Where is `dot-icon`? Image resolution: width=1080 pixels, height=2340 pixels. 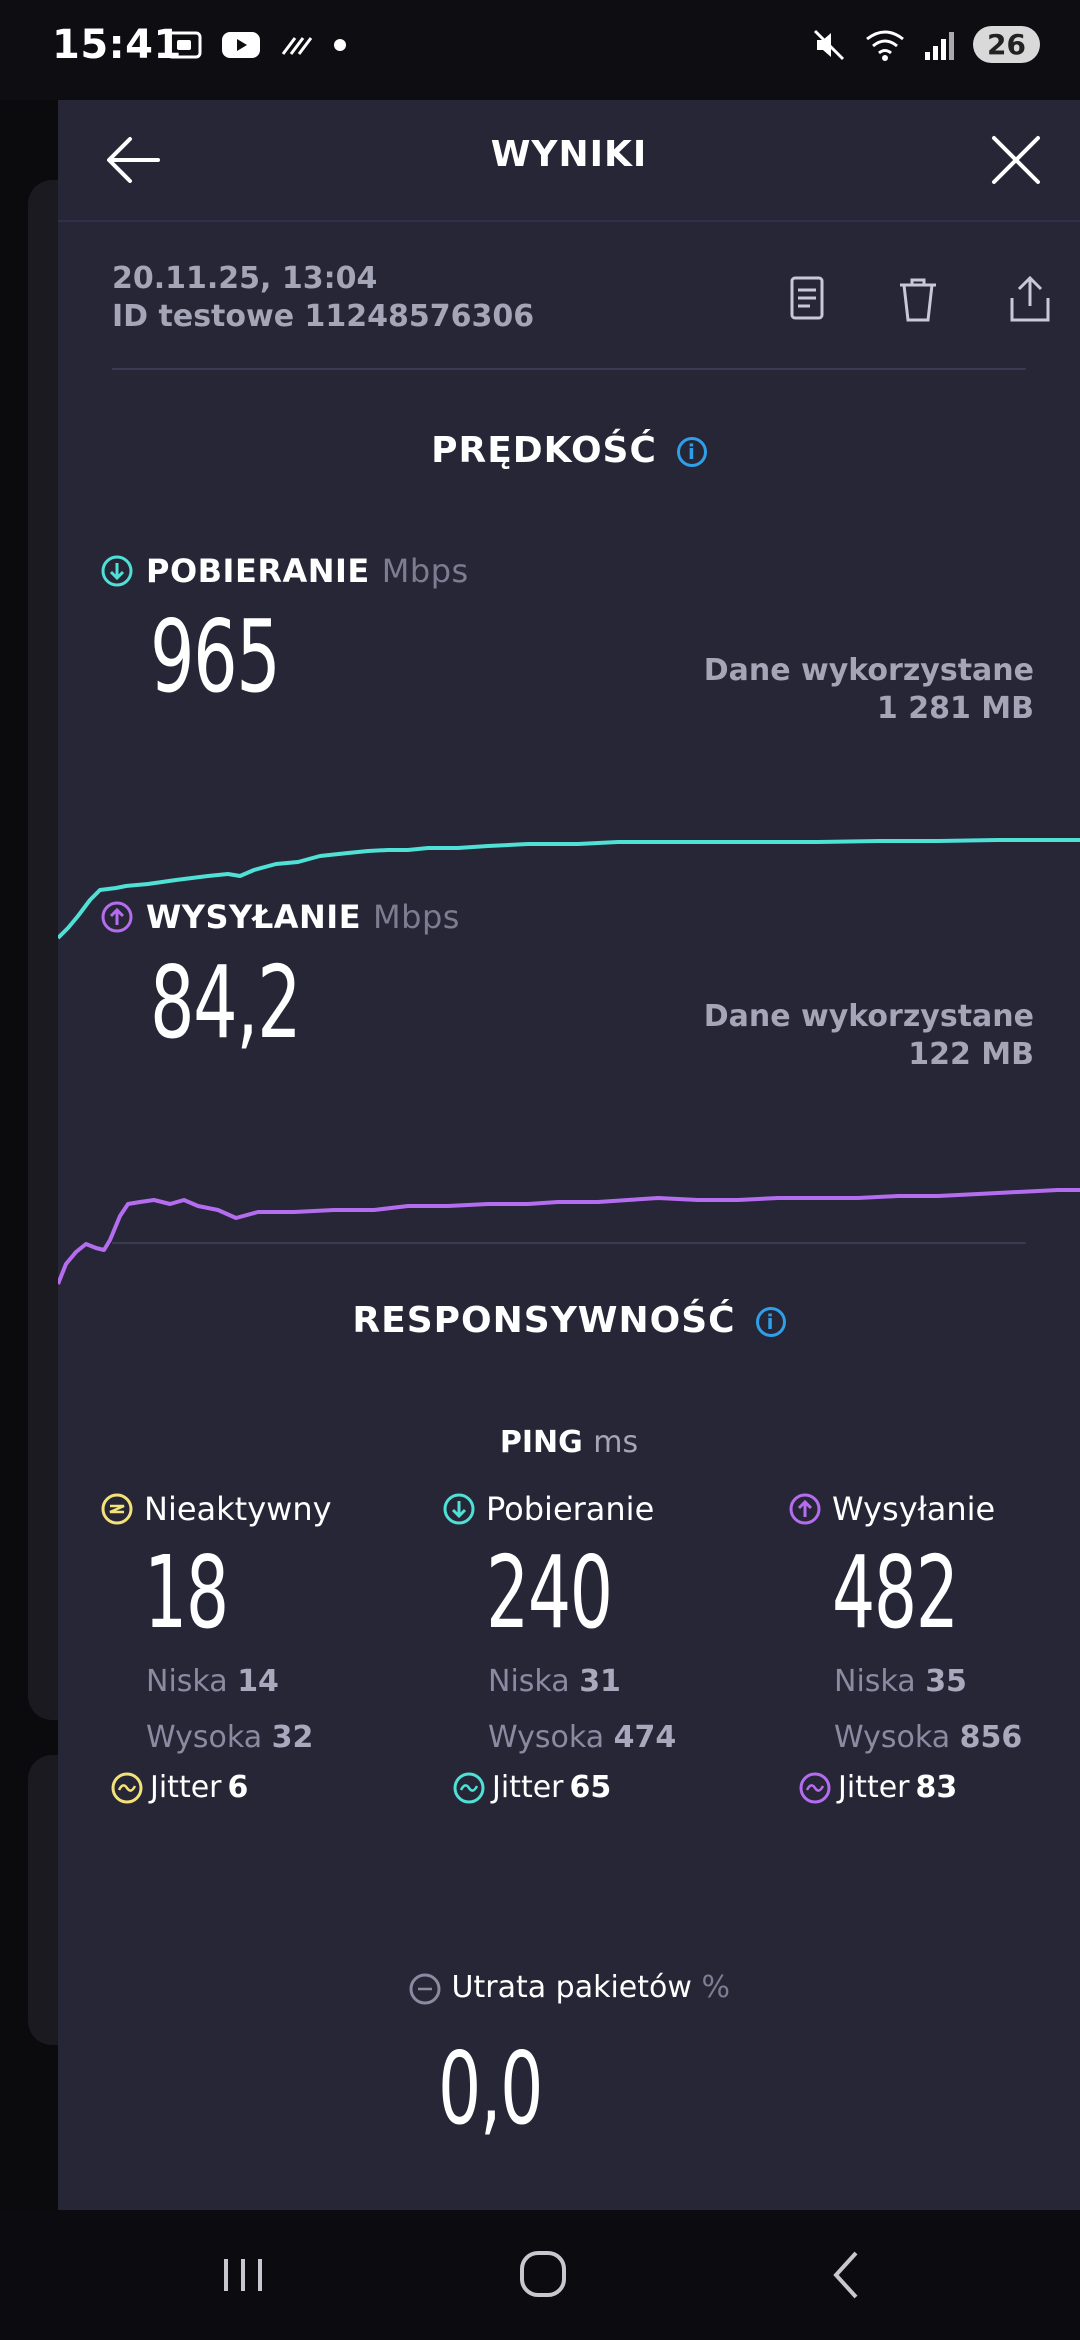
dot-icon is located at coordinates (340, 45).